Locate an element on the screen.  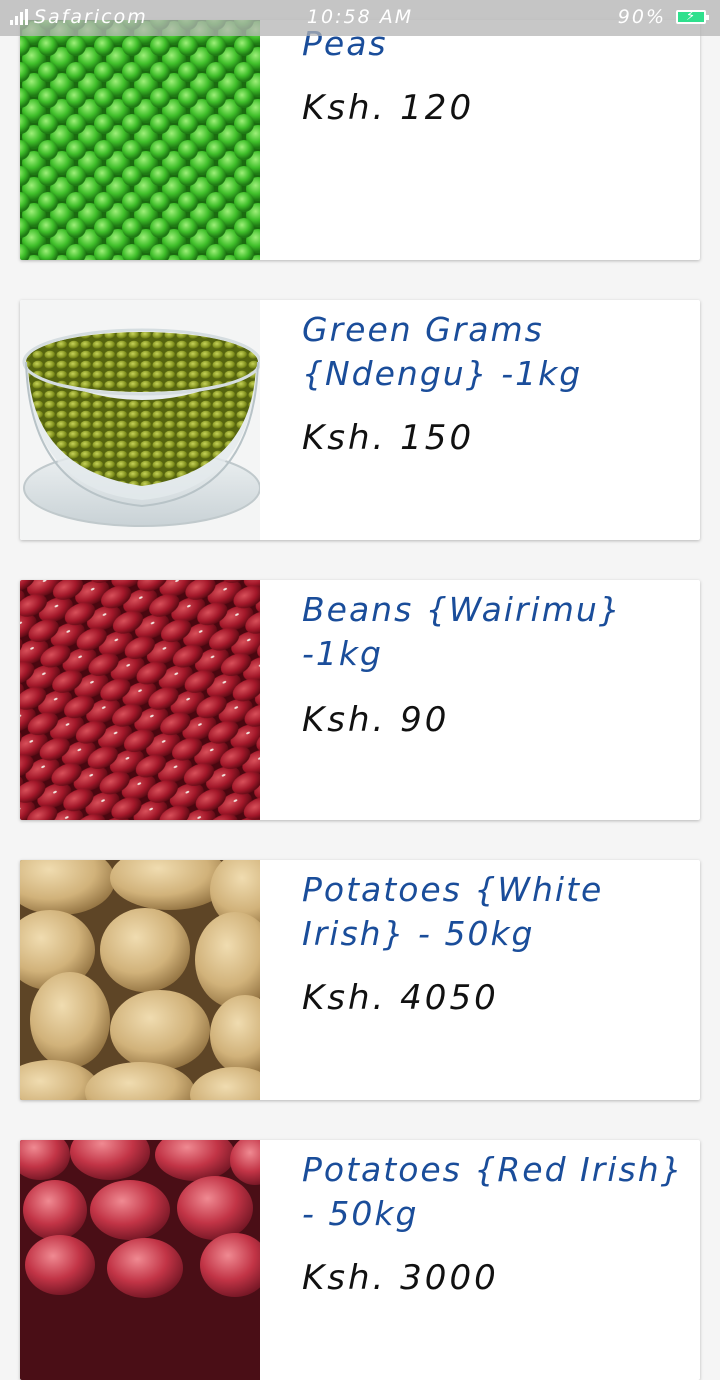
charging-icon: ⚡ is located at coordinates (692, 16).